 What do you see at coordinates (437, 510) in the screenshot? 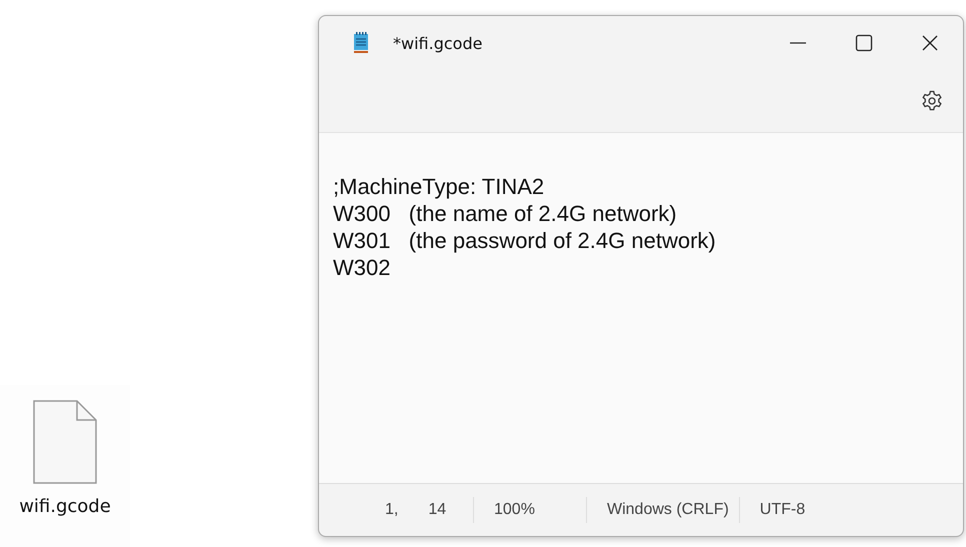
I see `column-number: 14` at bounding box center [437, 510].